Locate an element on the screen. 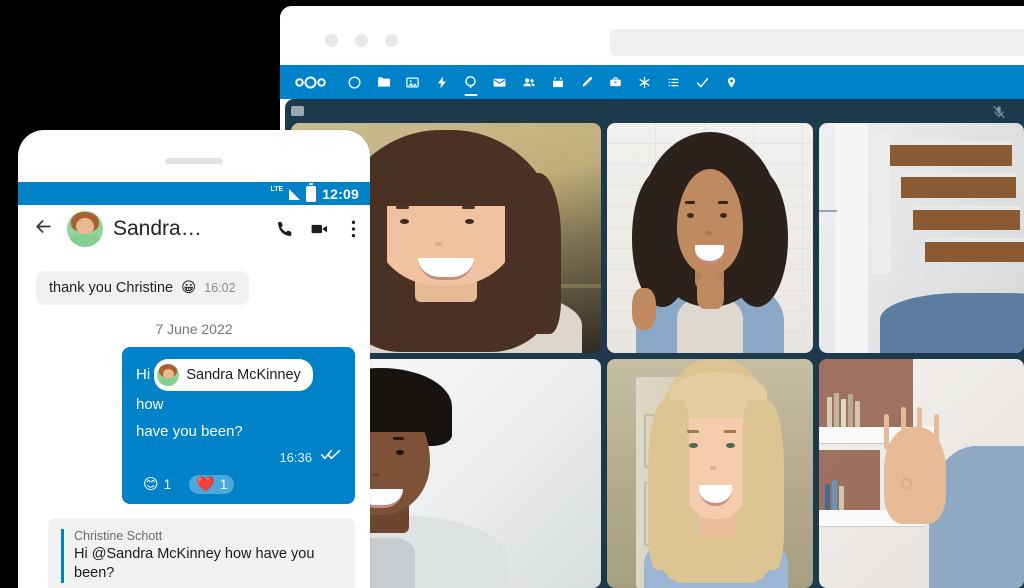 This screenshot has height=588, width=1024. network-type-label: LTE is located at coordinates (277, 189).